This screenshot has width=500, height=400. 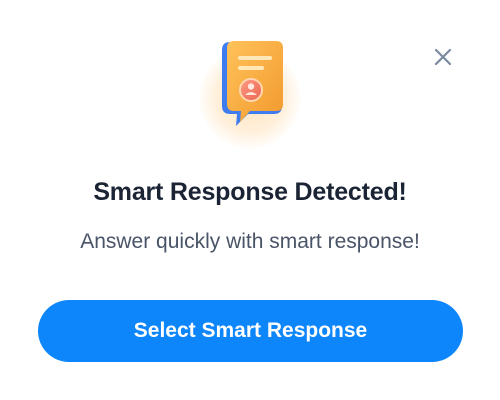 I want to click on dialog-subtitle: Answer quickly with smart response!, so click(x=250, y=241).